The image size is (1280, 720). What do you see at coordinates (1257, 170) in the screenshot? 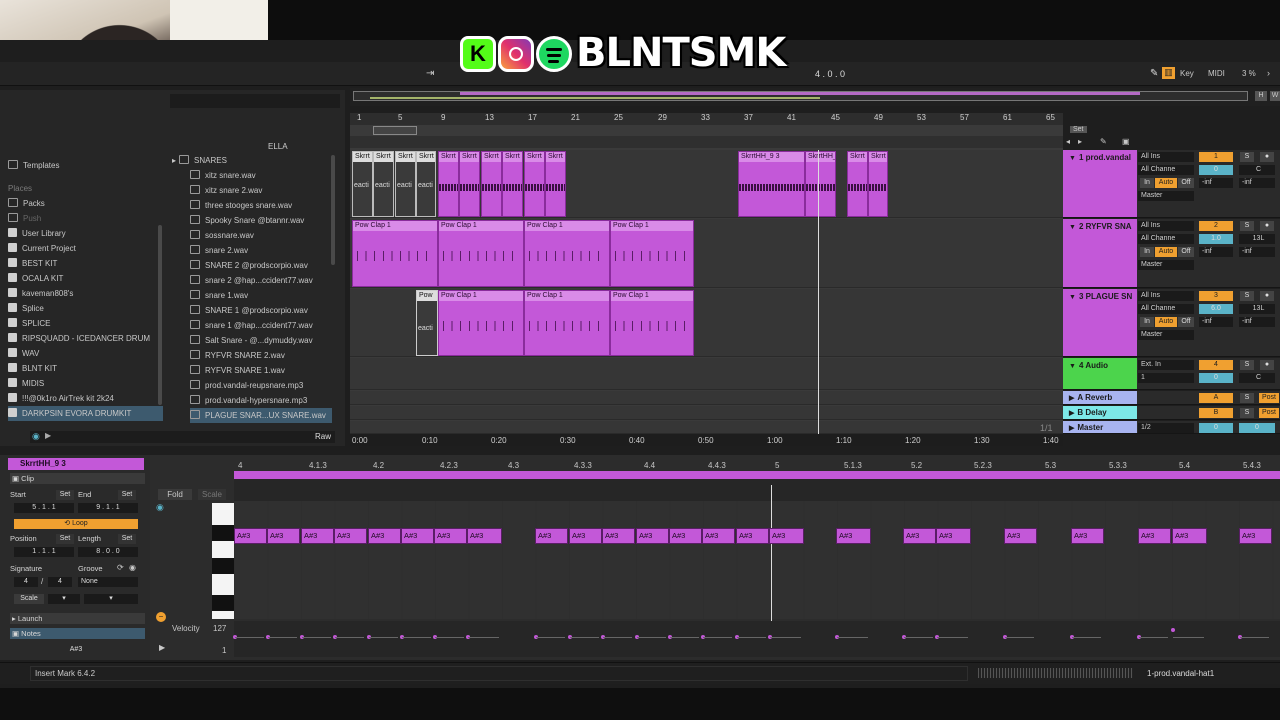
I see `pan-field: C` at bounding box center [1257, 170].